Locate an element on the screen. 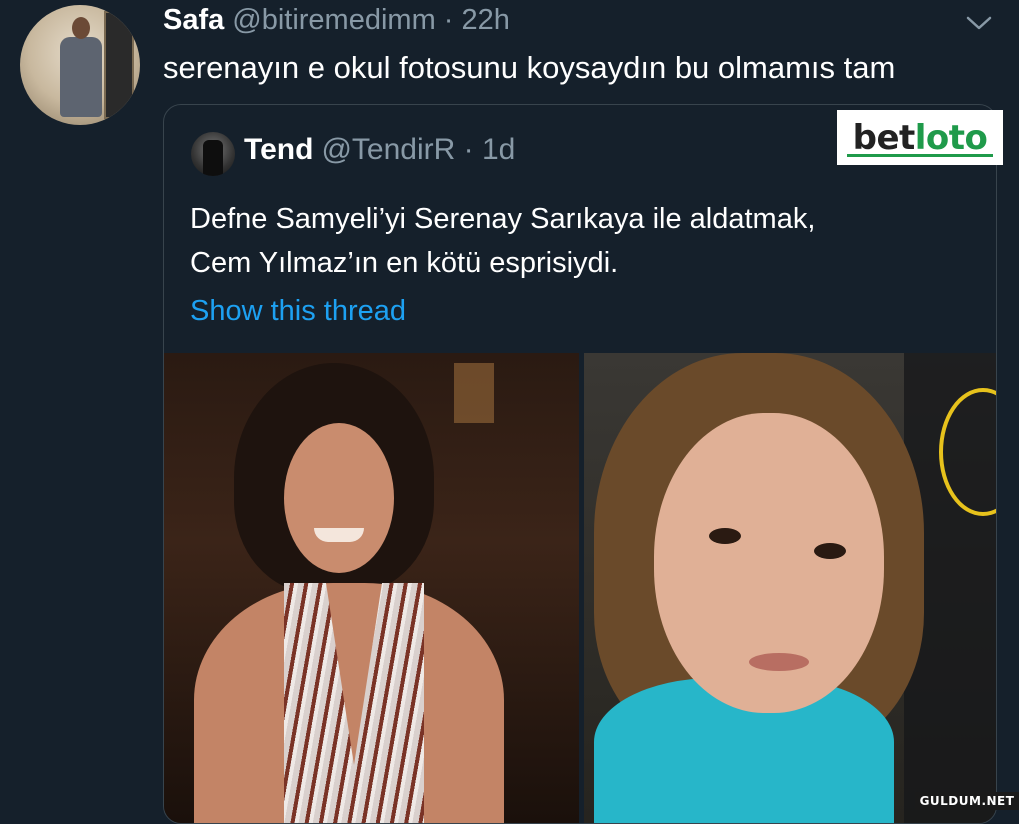 This screenshot has width=1019, height=824. avatar-mirror-frame is located at coordinates (119, 65).